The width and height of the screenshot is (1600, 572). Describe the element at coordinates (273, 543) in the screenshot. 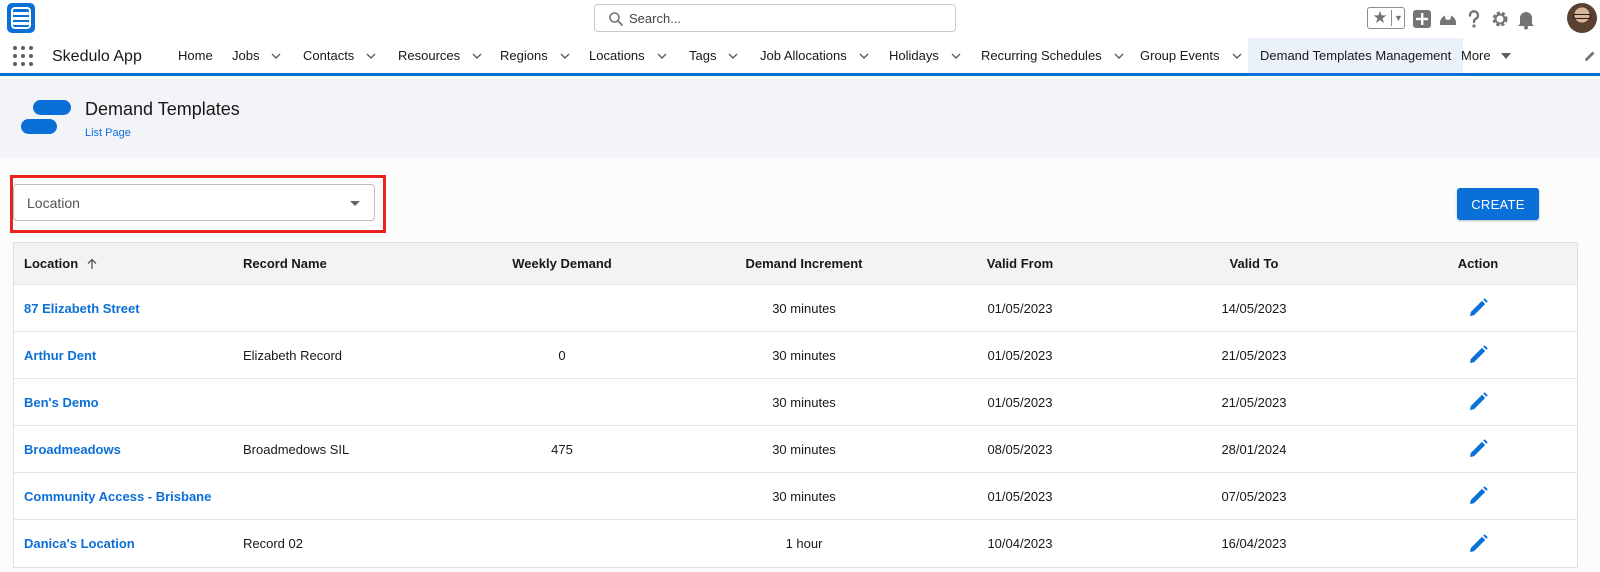

I see `record-name-cell: Record 02` at that location.